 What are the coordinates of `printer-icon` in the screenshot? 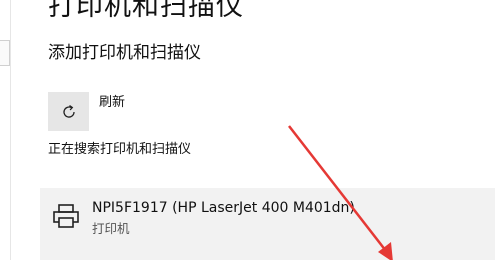 It's located at (66, 216).